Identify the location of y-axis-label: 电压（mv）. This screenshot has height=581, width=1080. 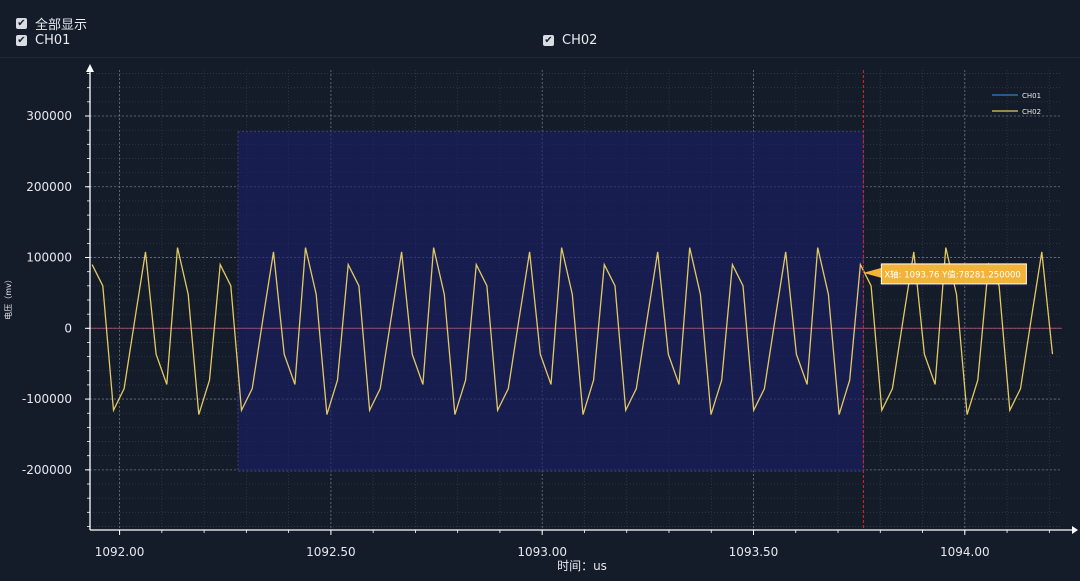
(8, 297).